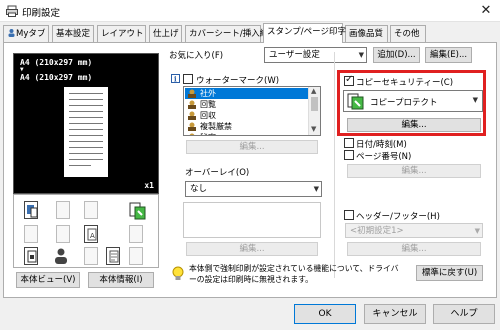 This screenshot has width=500, height=330. Describe the element at coordinates (12, 11) in the screenshot. I see `printer-icon` at that location.